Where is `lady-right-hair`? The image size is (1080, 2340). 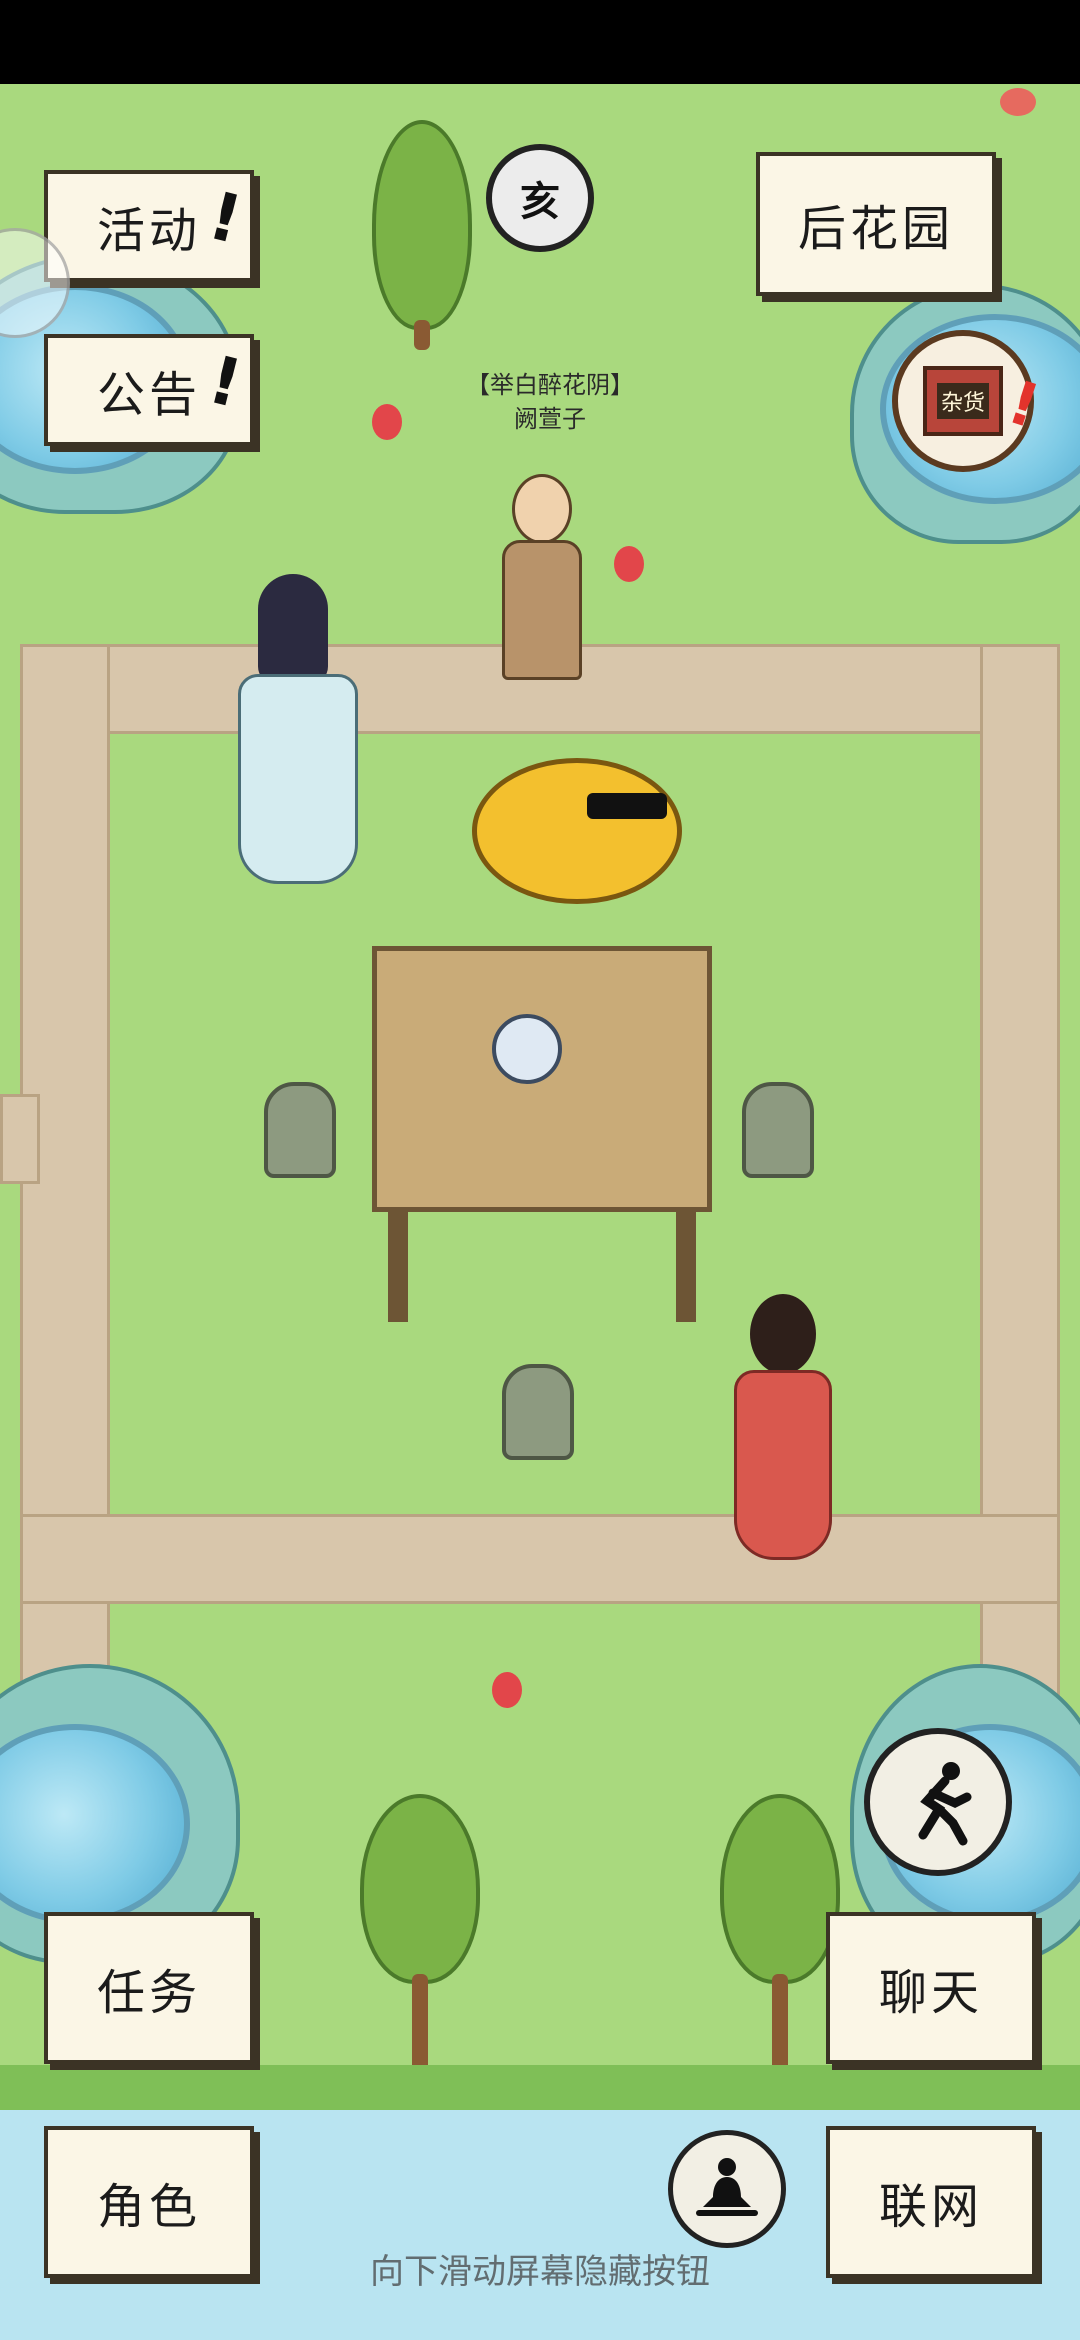
lady-right-hair is located at coordinates (783, 1334).